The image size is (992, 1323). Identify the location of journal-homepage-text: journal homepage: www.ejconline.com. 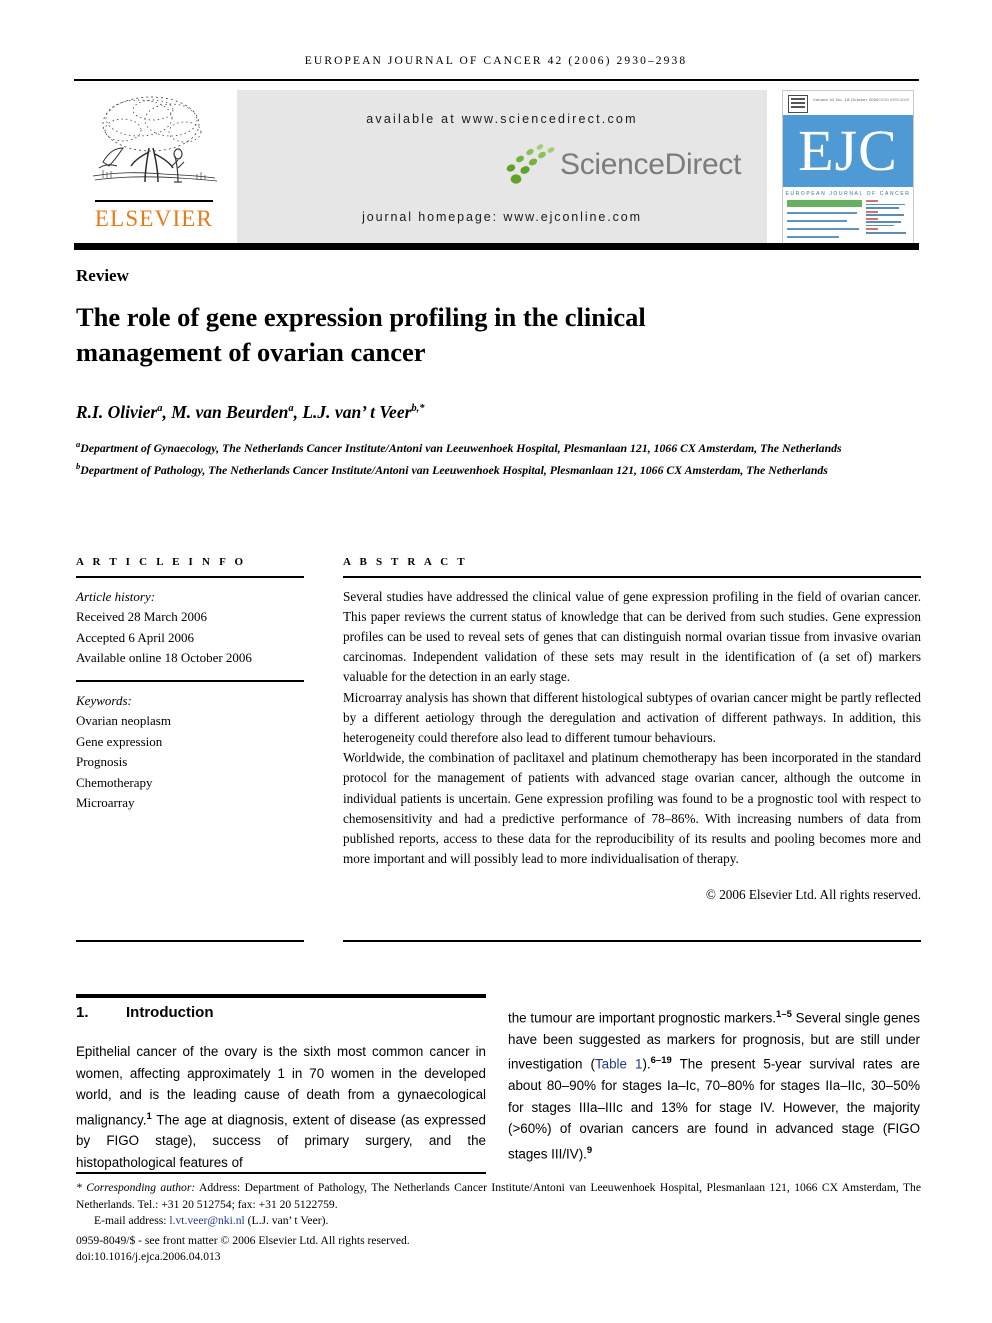
(502, 217).